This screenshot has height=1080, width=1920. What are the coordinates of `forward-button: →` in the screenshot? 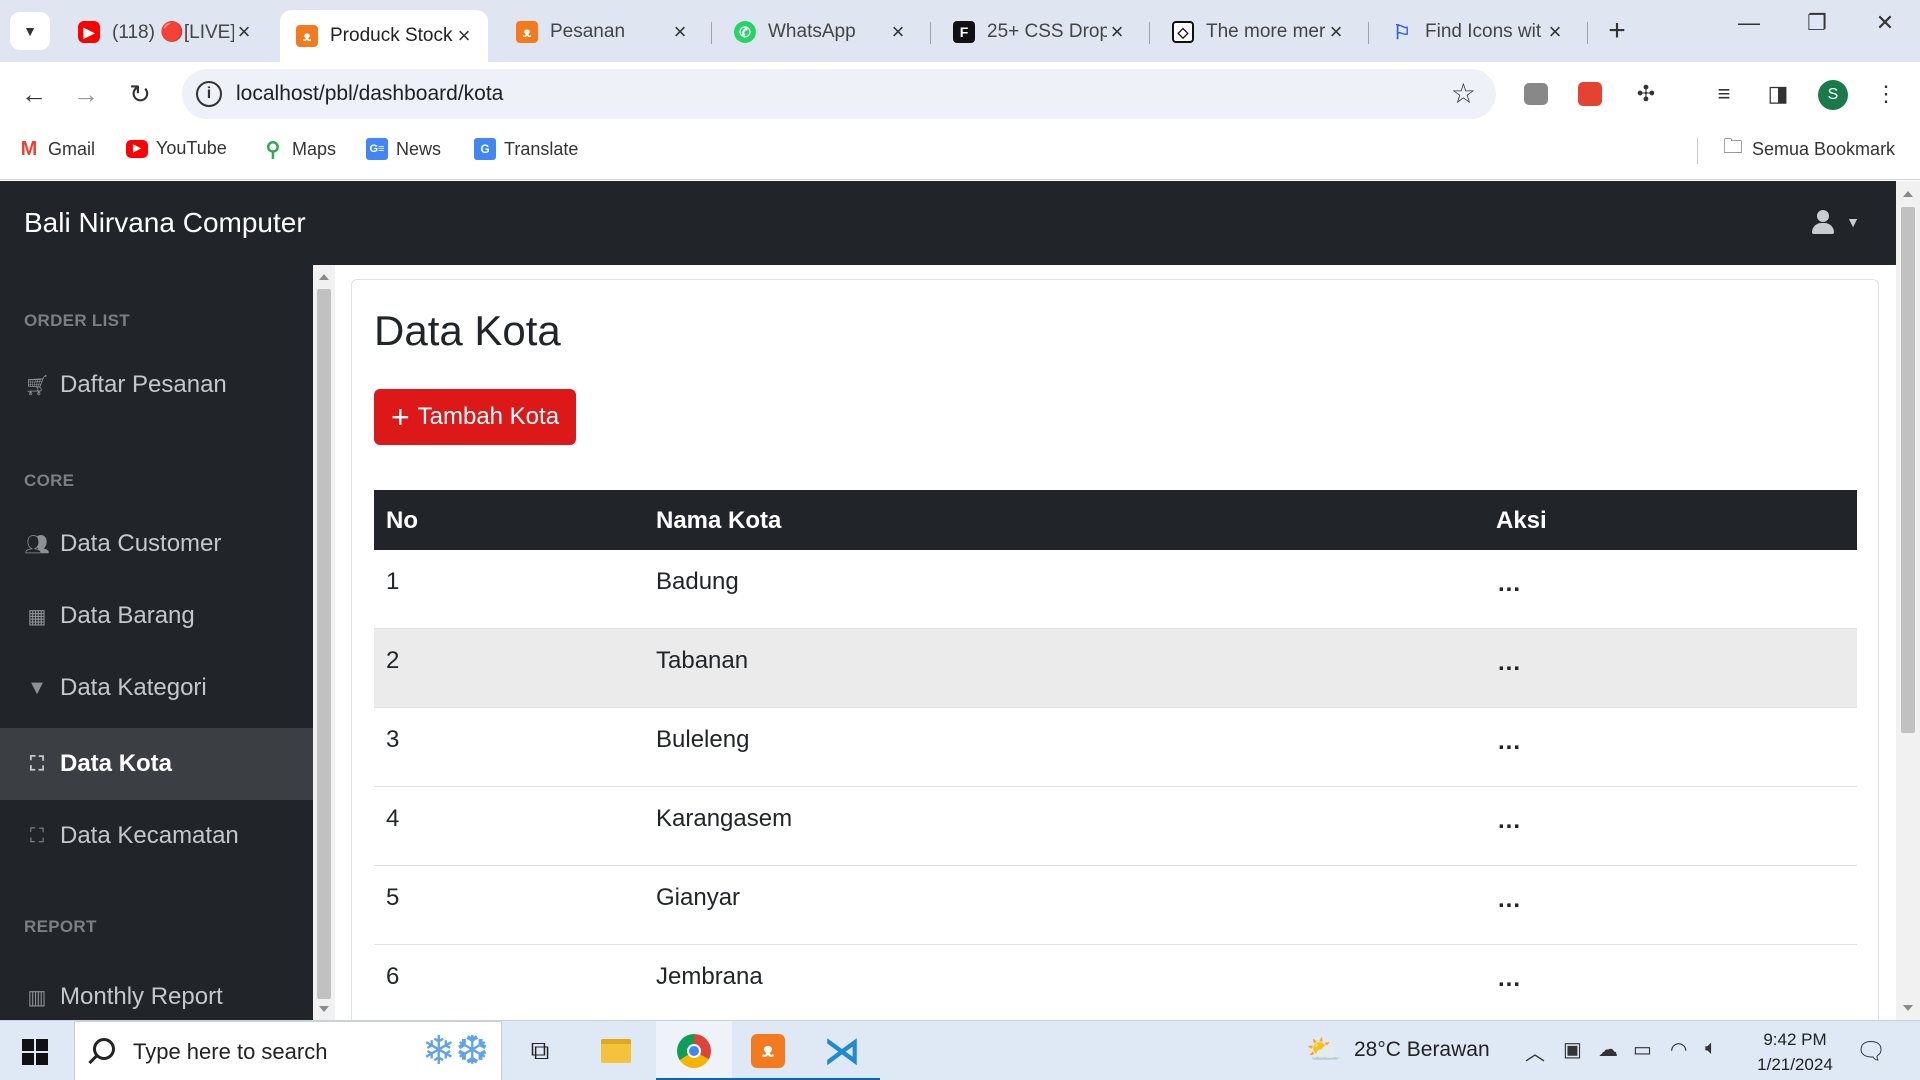 It's located at (86, 94).